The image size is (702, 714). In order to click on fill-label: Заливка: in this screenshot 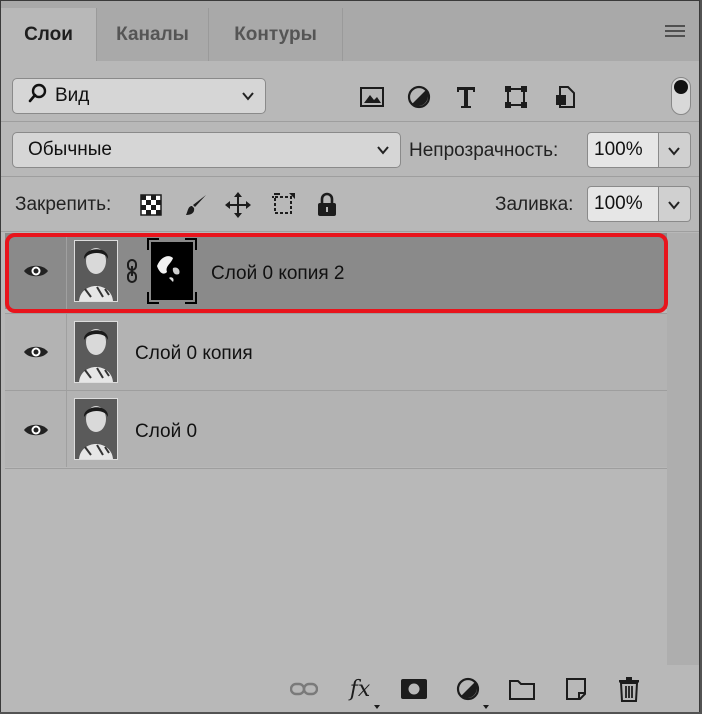, I will do `click(534, 204)`.